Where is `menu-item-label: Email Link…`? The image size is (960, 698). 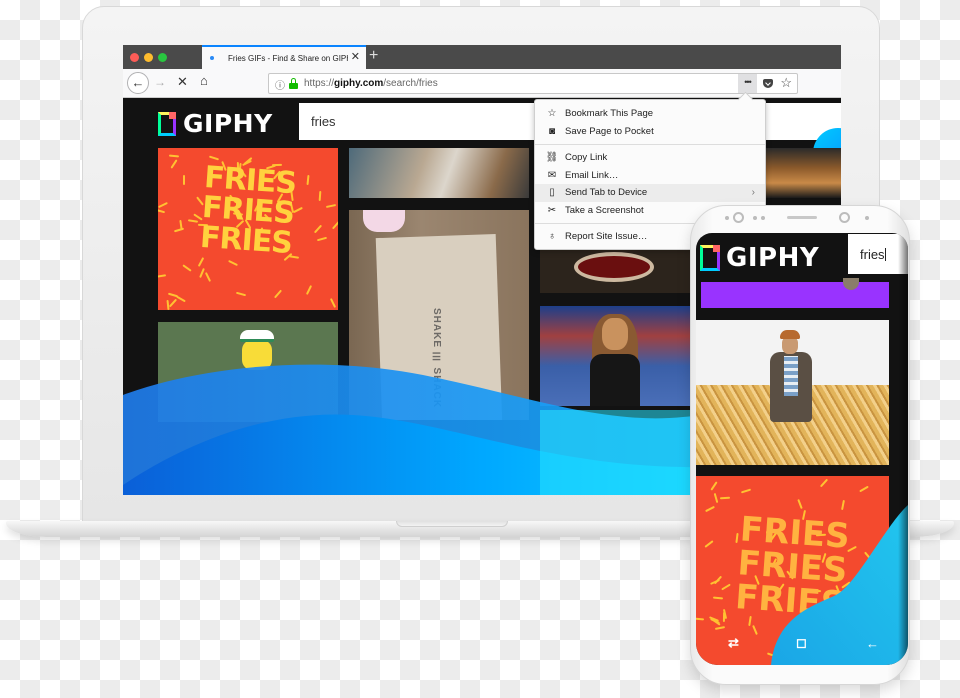
menu-item-label: Email Link… is located at coordinates (592, 175).